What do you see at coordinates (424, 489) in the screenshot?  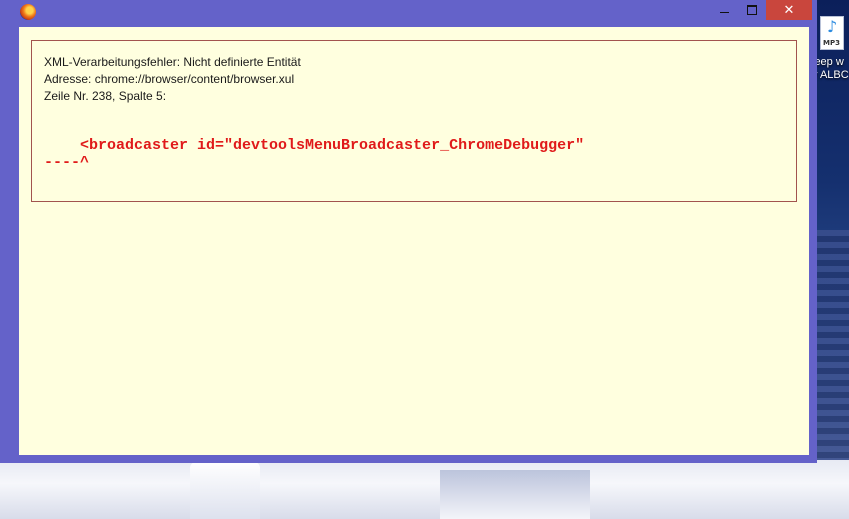 I see `desktop-background-floor` at bounding box center [424, 489].